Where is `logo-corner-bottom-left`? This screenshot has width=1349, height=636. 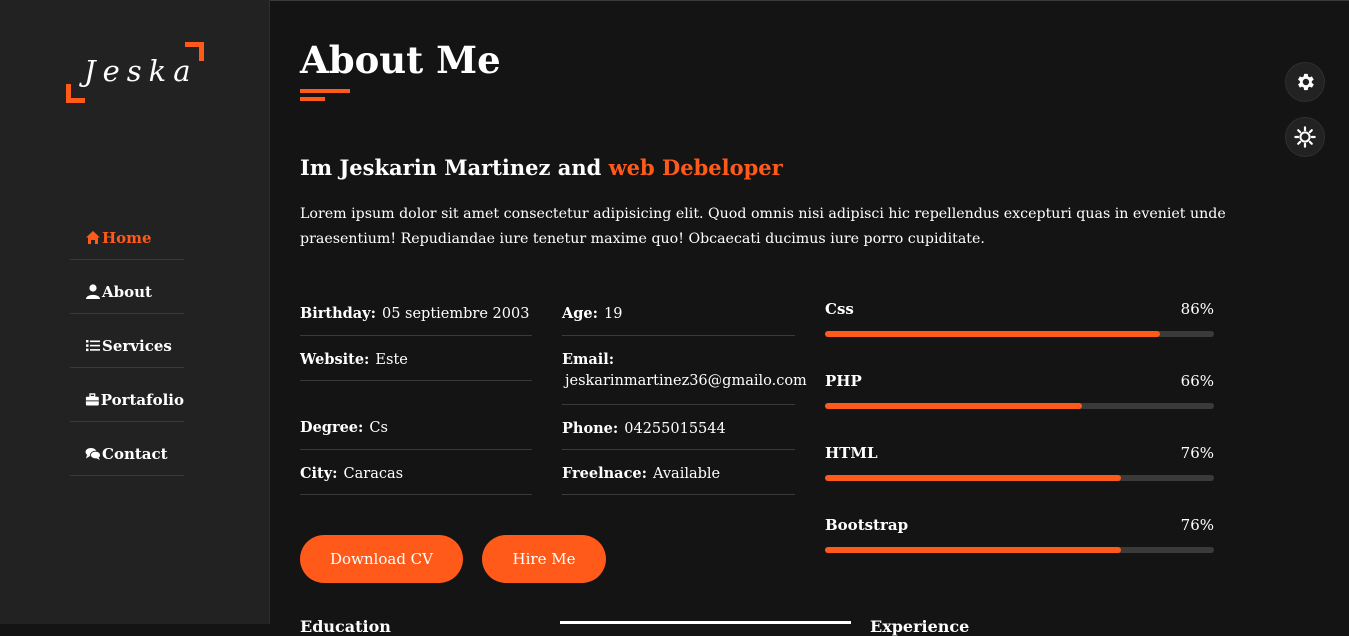 logo-corner-bottom-left is located at coordinates (75, 93).